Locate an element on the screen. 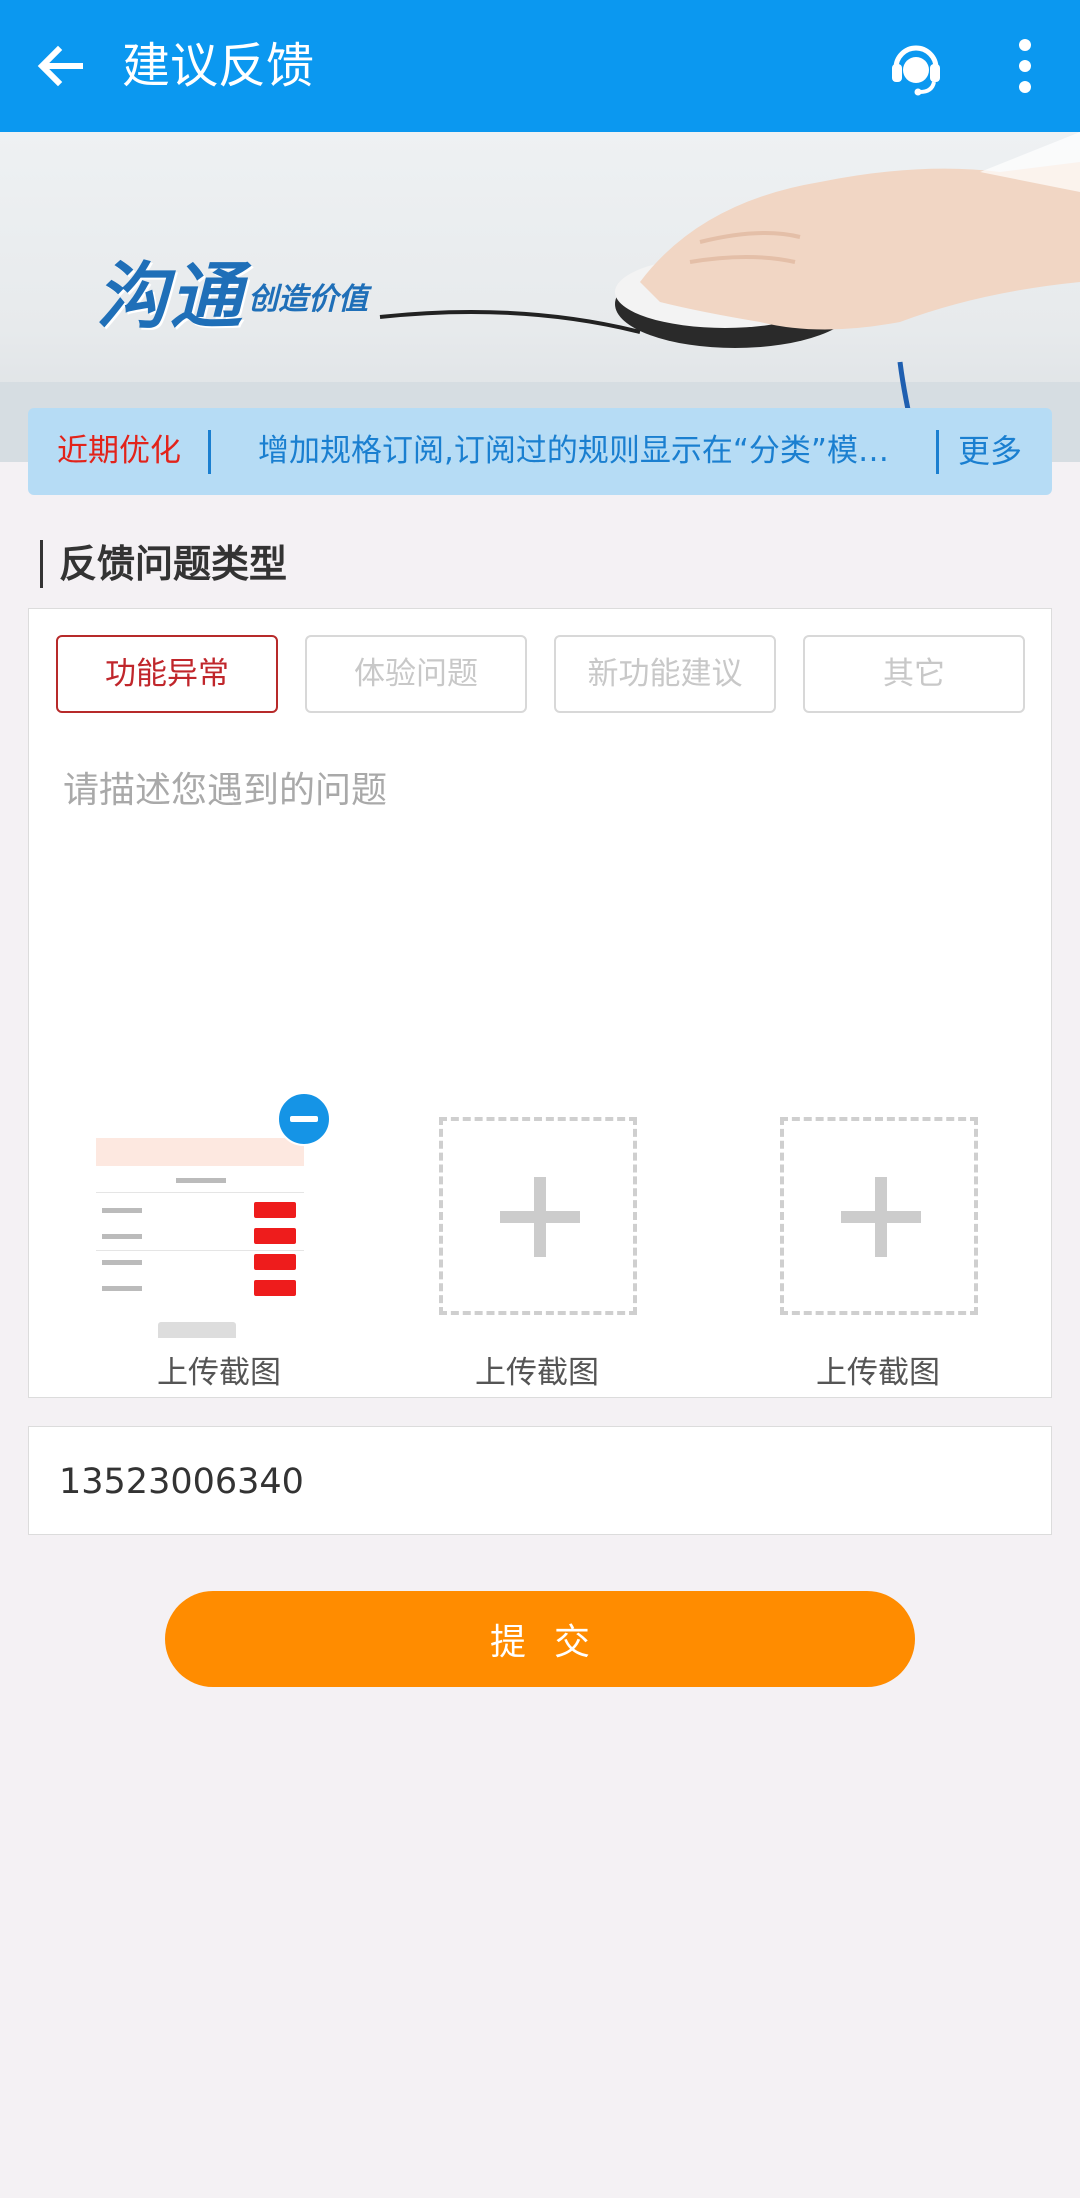  recent-updates-bar: 近期优化 增加规格订阅,订阅过的规则显示在“分类”模… 更多 is located at coordinates (540, 451).